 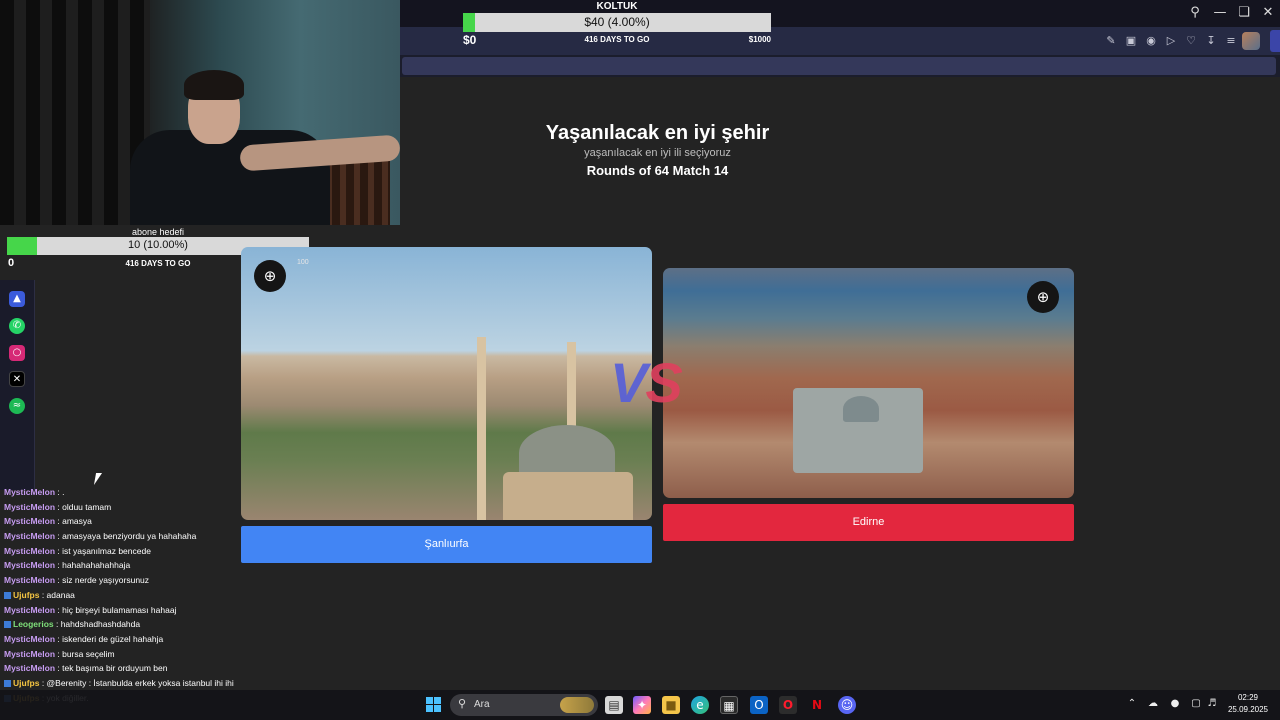 What do you see at coordinates (1275, 41) in the screenshot?
I see `sidebar-toggle` at bounding box center [1275, 41].